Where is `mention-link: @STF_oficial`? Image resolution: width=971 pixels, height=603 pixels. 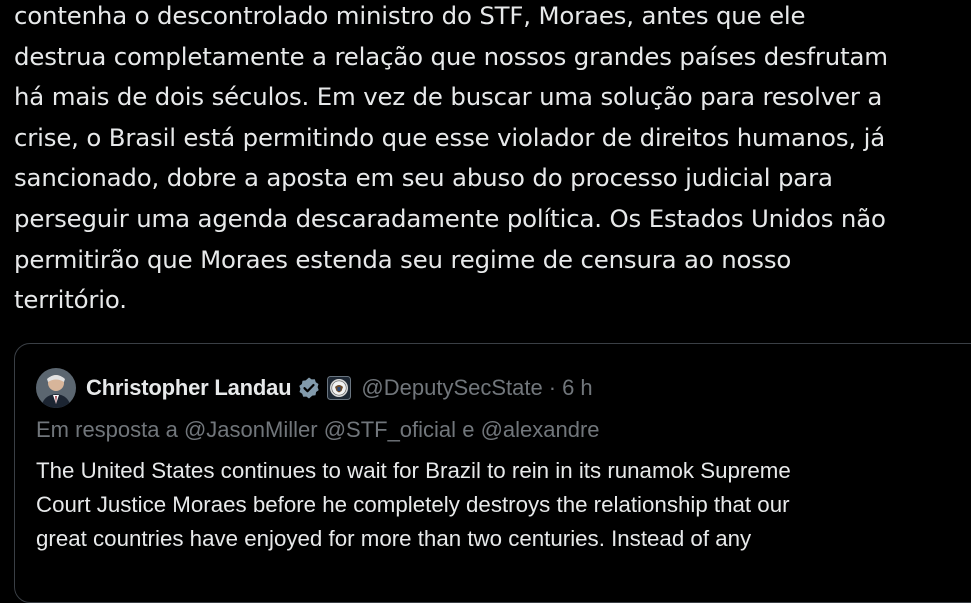
mention-link: @STF_oficial is located at coordinates (390, 429).